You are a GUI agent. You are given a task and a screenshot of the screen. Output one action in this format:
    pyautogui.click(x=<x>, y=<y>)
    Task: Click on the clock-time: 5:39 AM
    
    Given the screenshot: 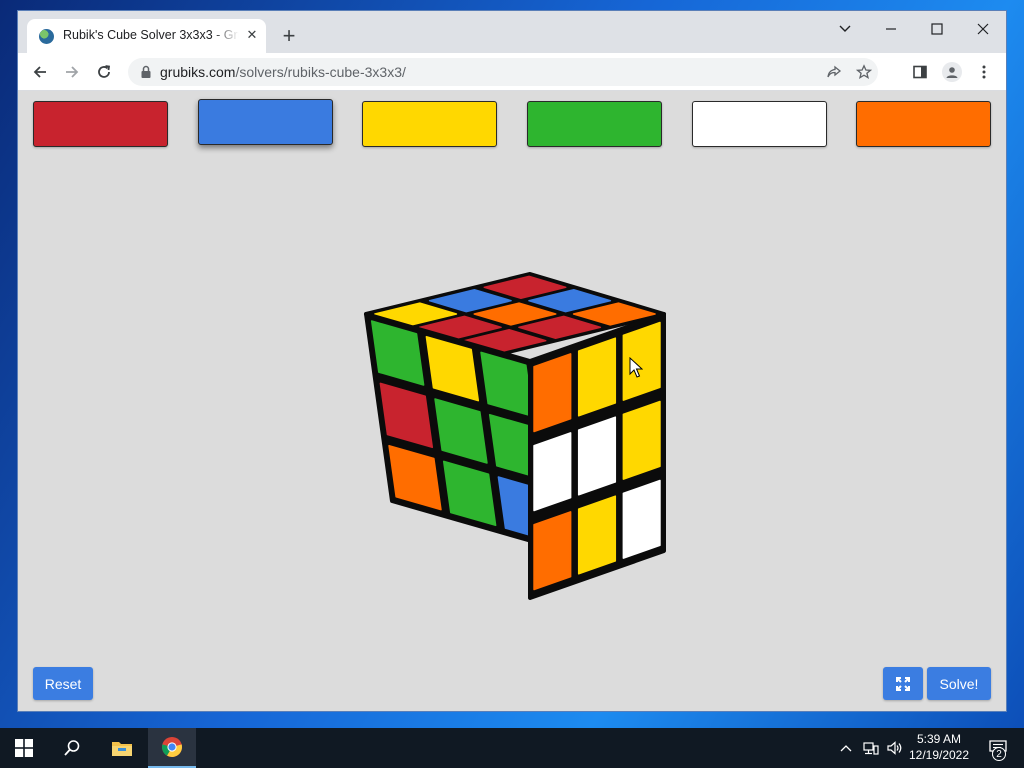 What is the action you would take?
    pyautogui.click(x=939, y=739)
    